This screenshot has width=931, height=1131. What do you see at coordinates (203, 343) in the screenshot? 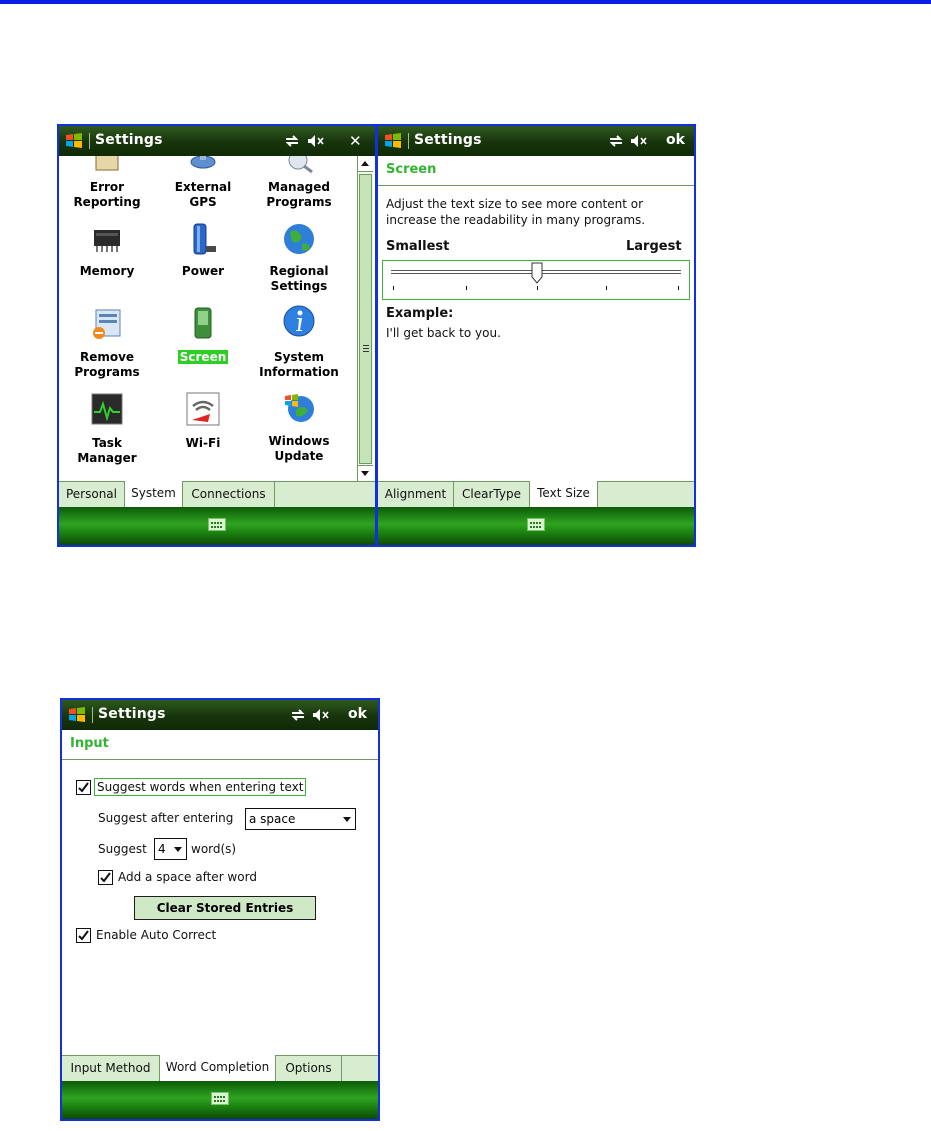
I see `grid-item-screen: Screen` at bounding box center [203, 343].